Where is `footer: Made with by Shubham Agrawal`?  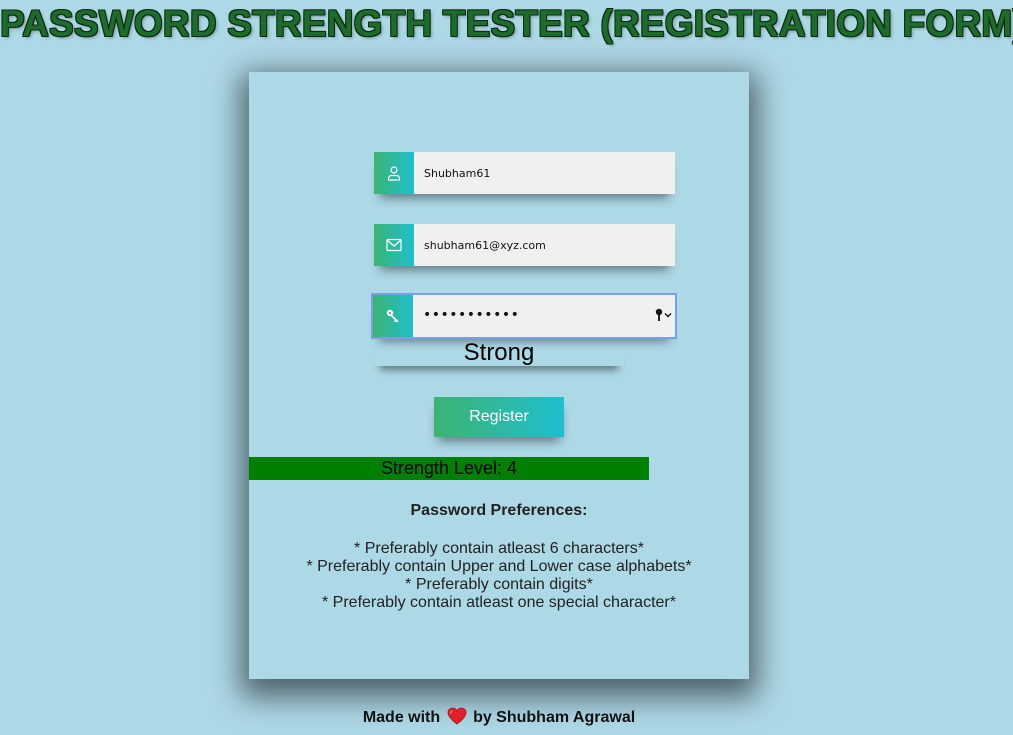
footer: Made with by Shubham Agrawal is located at coordinates (499, 718).